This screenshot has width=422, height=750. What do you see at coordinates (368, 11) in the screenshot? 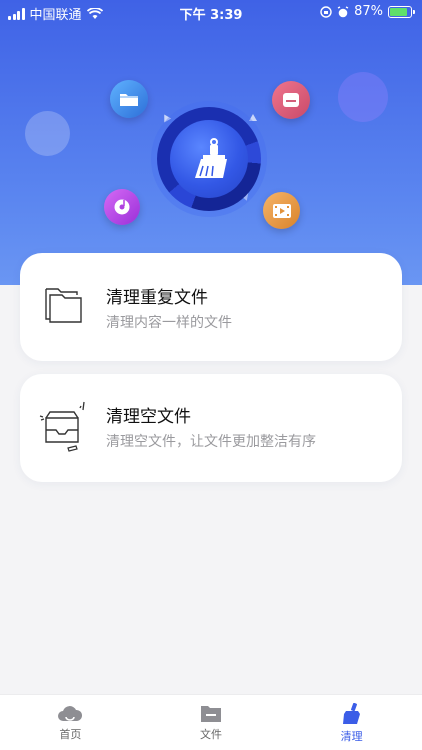
I see `battery-percent: 87%` at bounding box center [368, 11].